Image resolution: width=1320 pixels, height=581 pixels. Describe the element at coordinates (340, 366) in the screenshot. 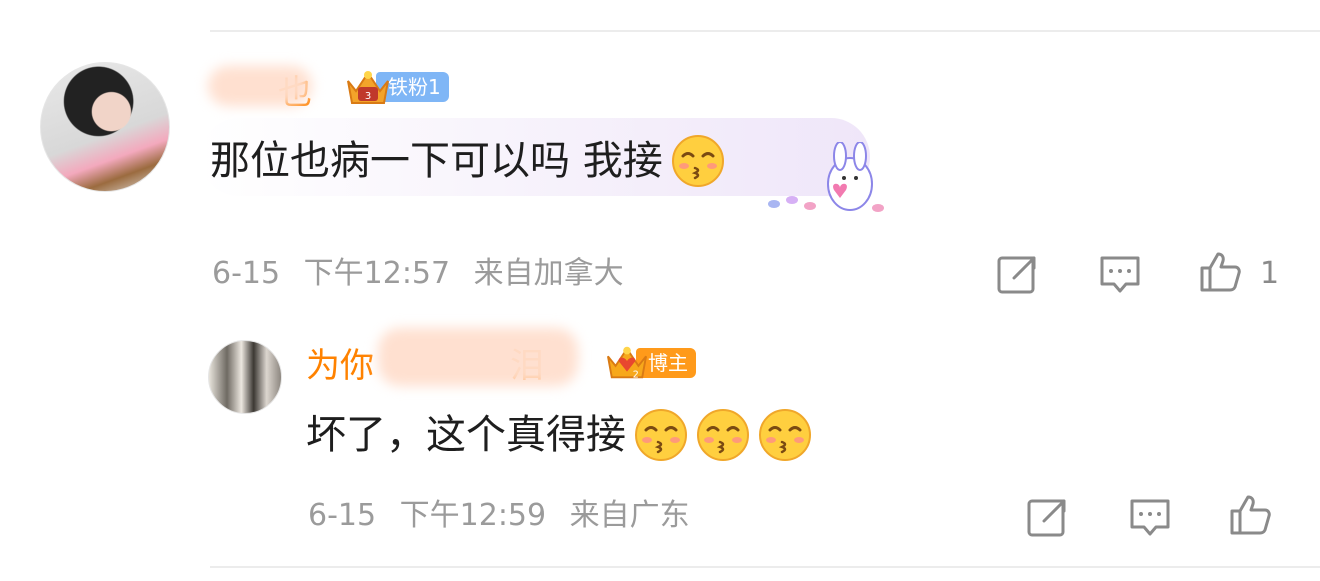

I see `username-start: 为你` at that location.